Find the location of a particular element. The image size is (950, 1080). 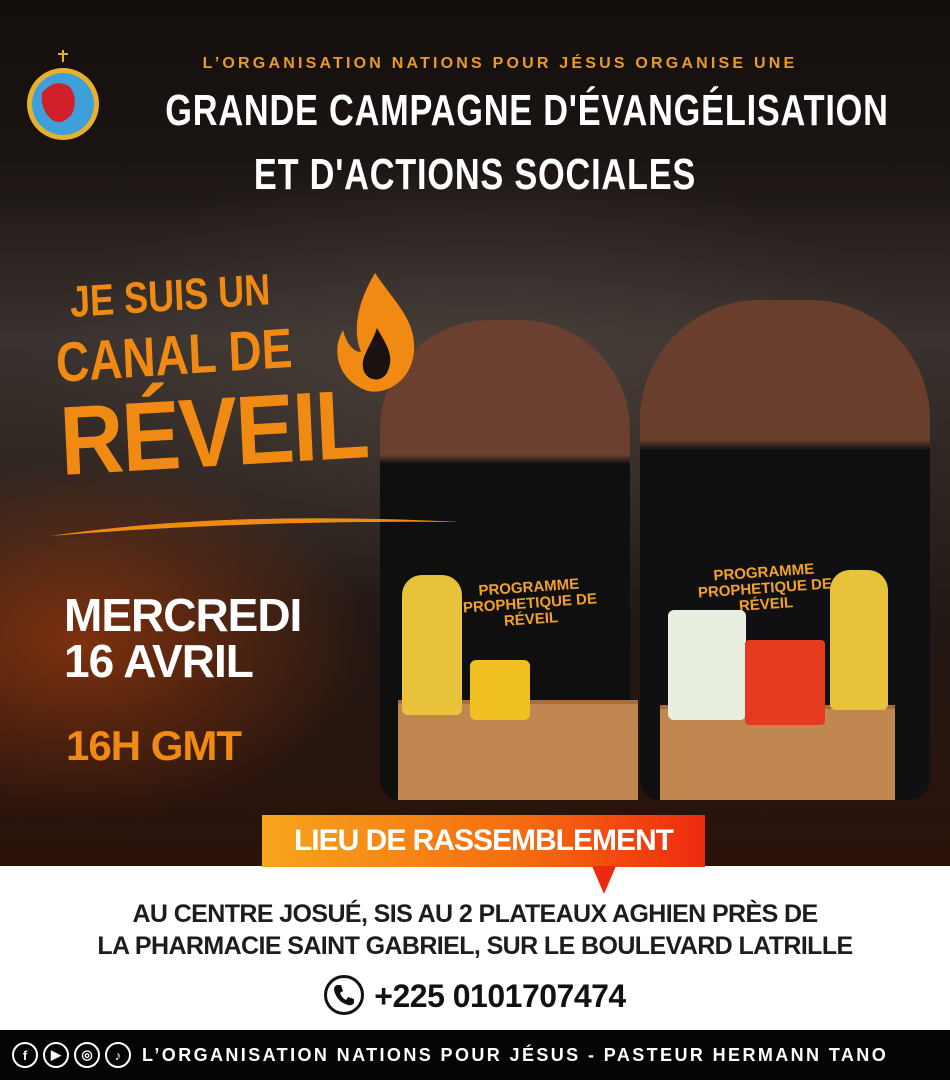

youtube-icon: ▶ is located at coordinates (56, 1055).